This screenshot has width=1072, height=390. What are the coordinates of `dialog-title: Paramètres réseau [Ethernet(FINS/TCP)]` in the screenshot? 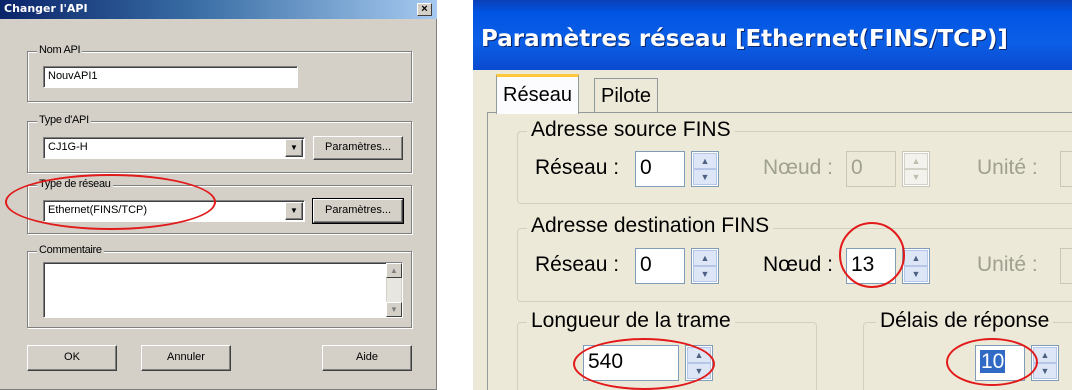 It's located at (744, 39).